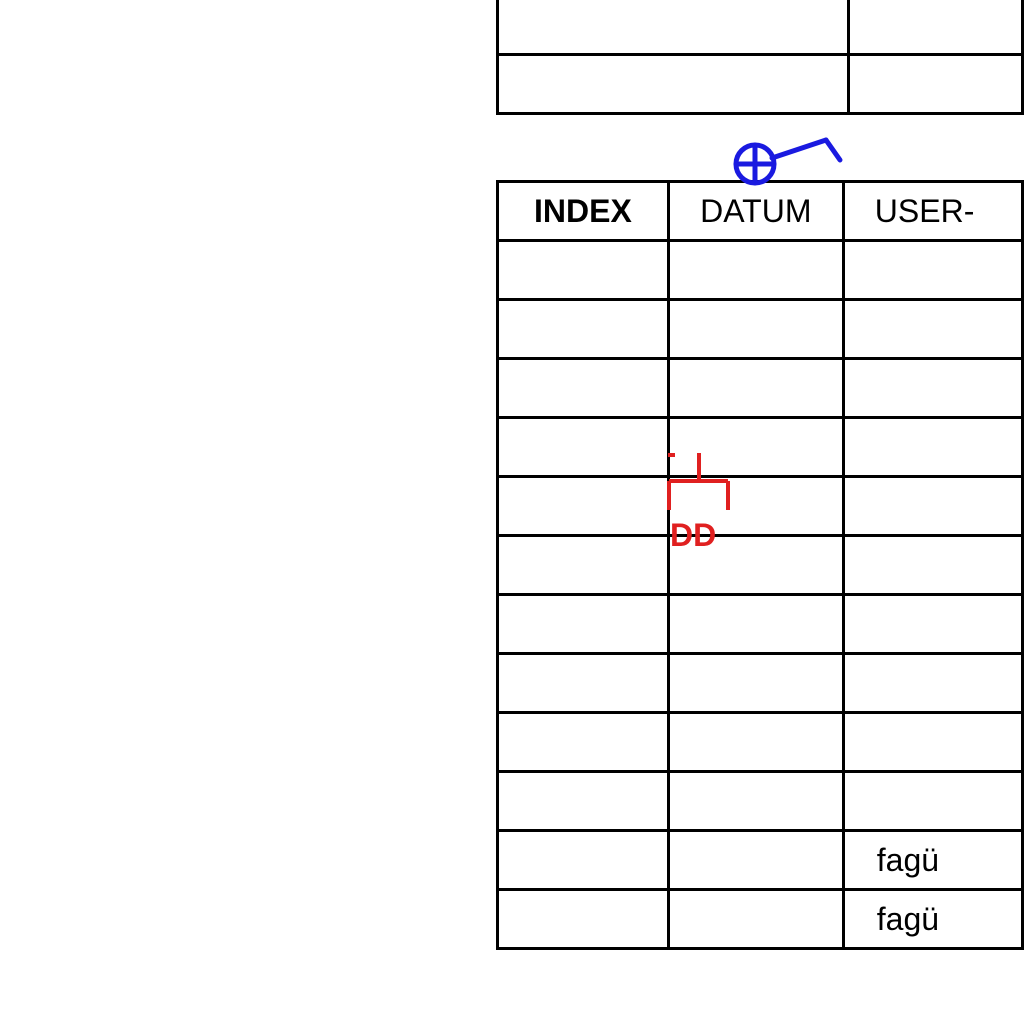  I want to click on blue-circle-mark, so click(755, 164).